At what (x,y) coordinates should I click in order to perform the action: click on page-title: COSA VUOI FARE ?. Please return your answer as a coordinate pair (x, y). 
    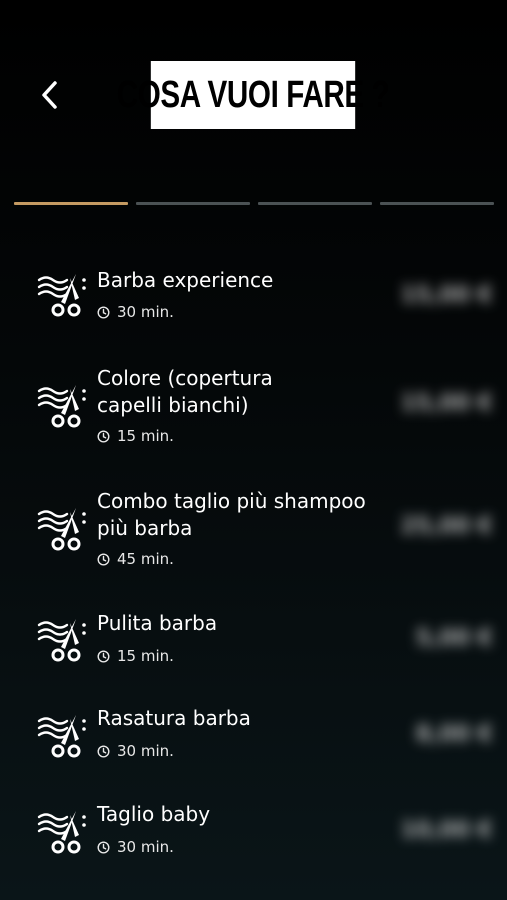
    Looking at the image, I should click on (253, 95).